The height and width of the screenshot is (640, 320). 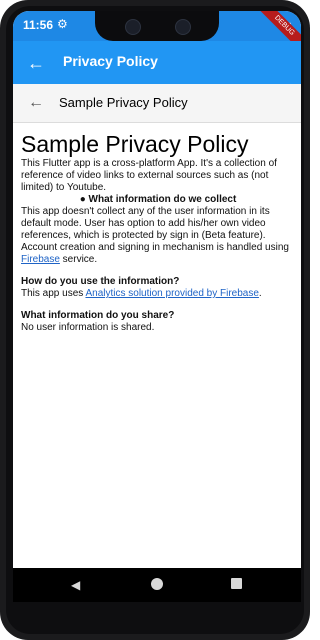 What do you see at coordinates (110, 61) in the screenshot?
I see `app-bar-title: Privacy Policy` at bounding box center [110, 61].